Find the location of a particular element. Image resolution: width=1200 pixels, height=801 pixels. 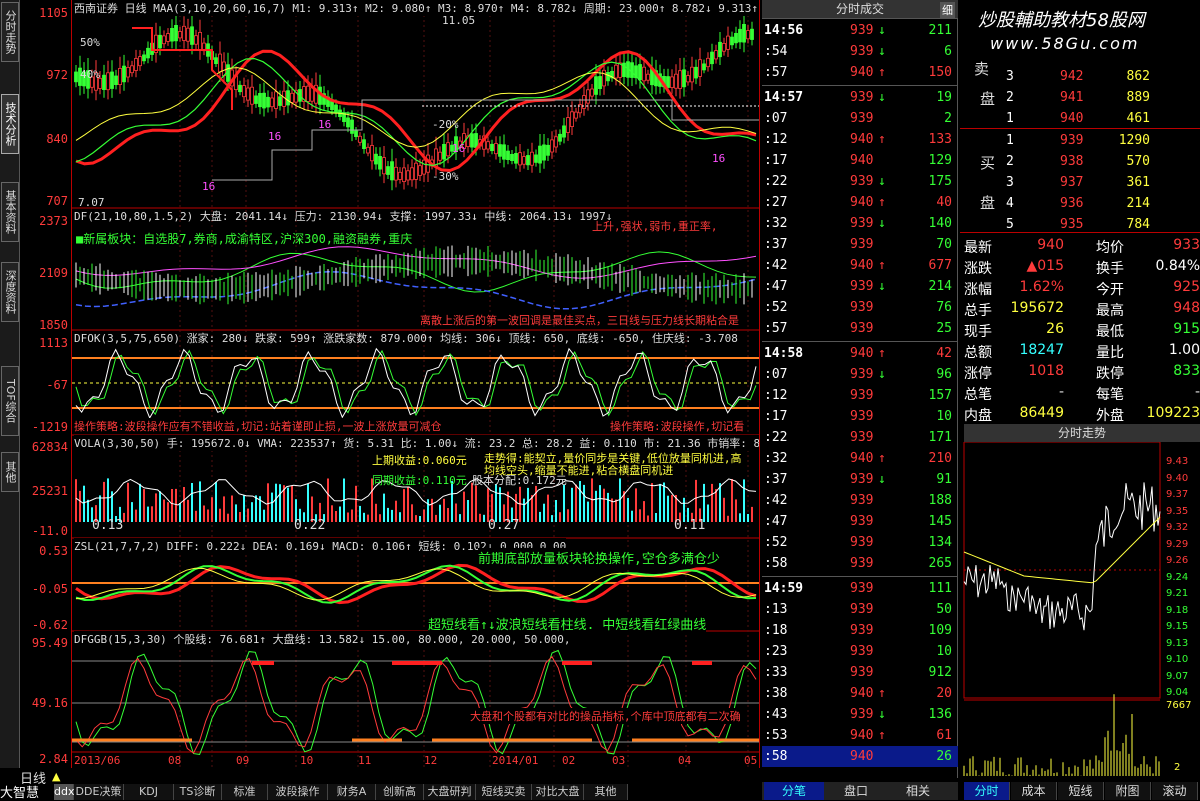

tick-row: :07 939 ↓ 96 is located at coordinates (860, 374).